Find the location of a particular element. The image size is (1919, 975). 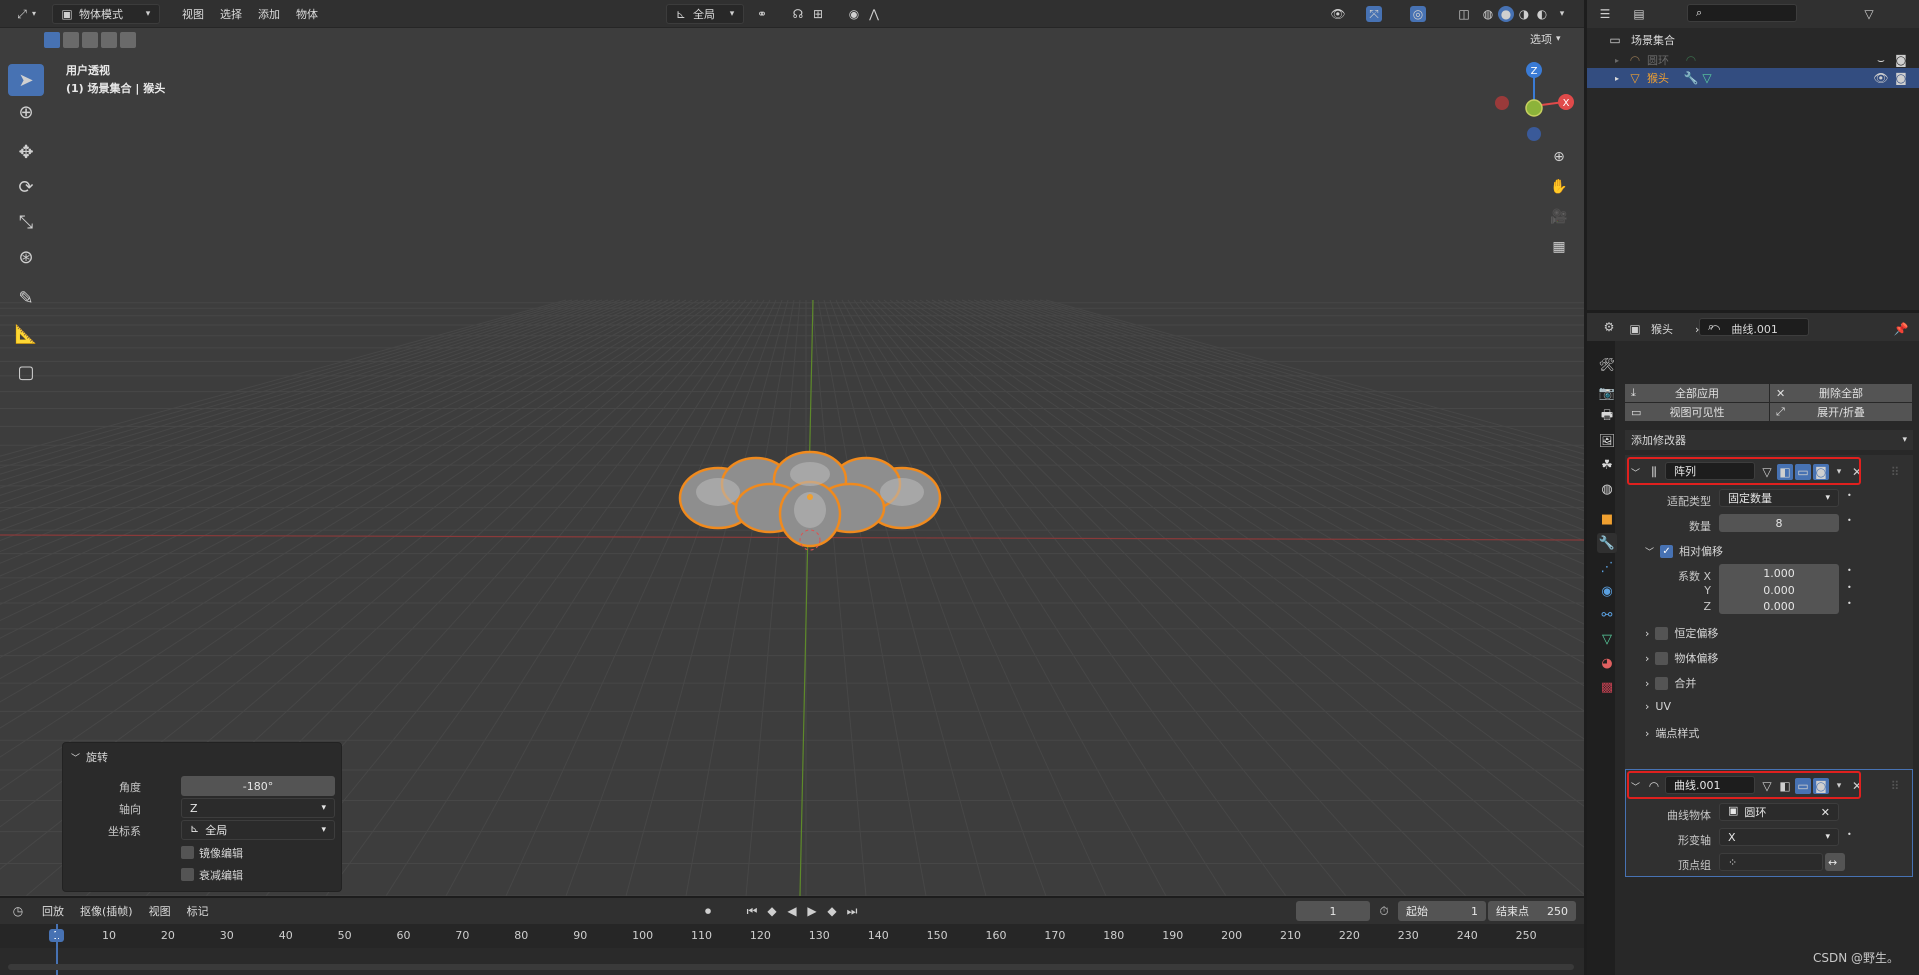

relative-offset-subpanel: ﹀ ✓ 相对偏移 is located at coordinates (1684, 551).